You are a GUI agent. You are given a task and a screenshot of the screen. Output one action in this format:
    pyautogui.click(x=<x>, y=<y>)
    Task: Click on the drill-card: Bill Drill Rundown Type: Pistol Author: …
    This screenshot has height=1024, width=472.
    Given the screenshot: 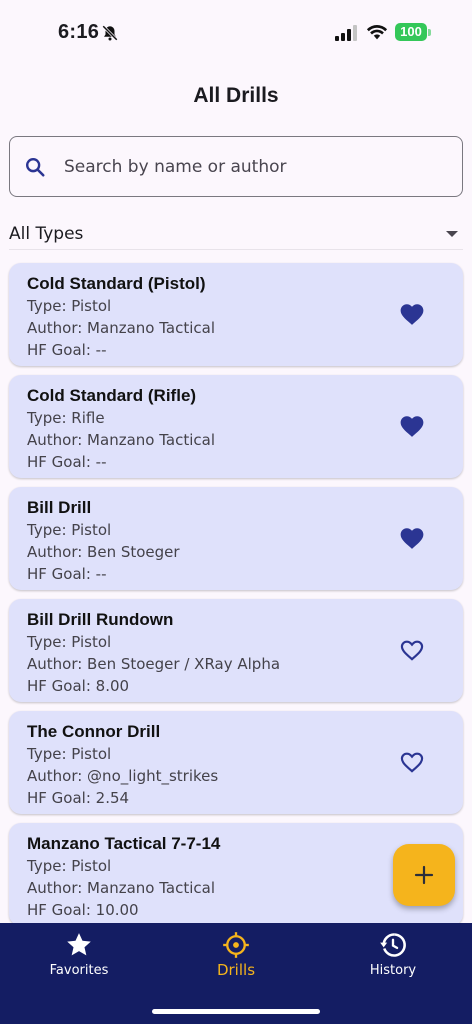 What is the action you would take?
    pyautogui.click(x=236, y=650)
    